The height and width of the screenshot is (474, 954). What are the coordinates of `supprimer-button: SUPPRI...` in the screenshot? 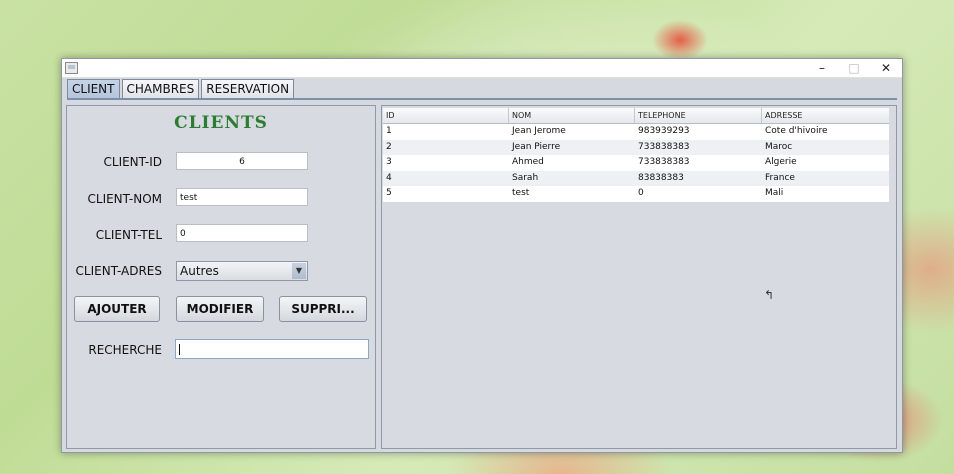 It's located at (323, 309).